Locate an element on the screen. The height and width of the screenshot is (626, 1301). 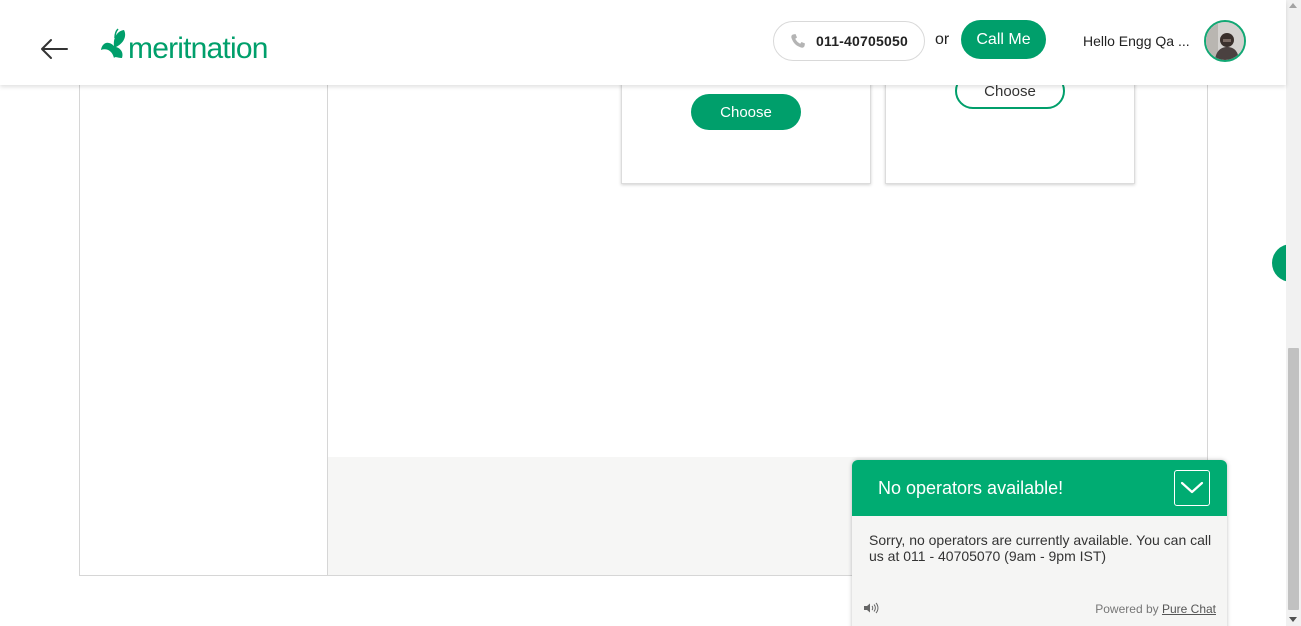
phone-pill: 011-40705050 is located at coordinates (849, 41).